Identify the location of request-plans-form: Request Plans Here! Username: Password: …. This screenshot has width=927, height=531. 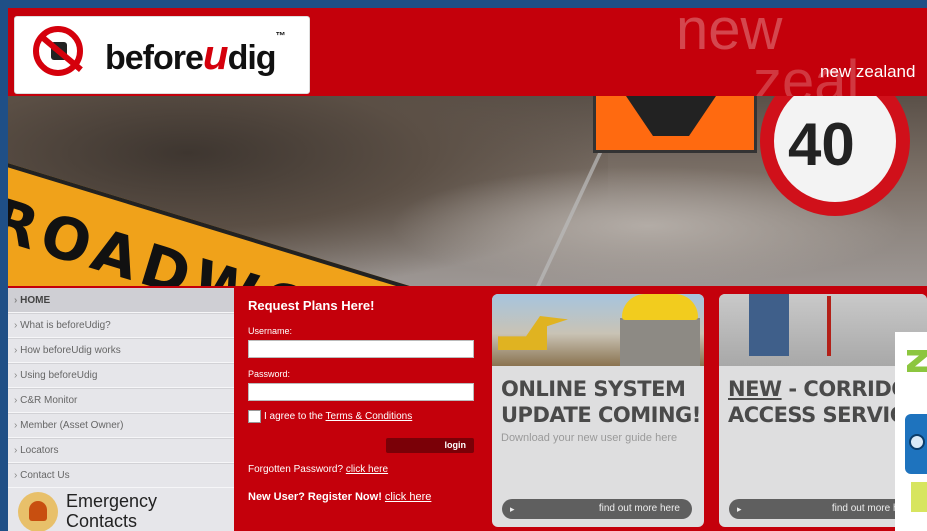
(365, 409).